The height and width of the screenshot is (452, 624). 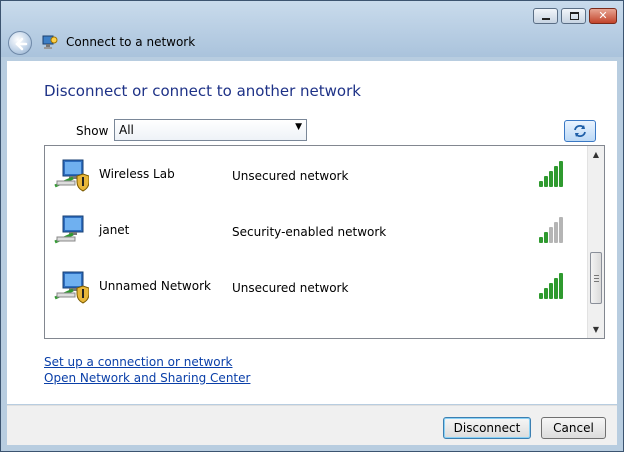 What do you see at coordinates (596, 278) in the screenshot?
I see `scroll-thumb` at bounding box center [596, 278].